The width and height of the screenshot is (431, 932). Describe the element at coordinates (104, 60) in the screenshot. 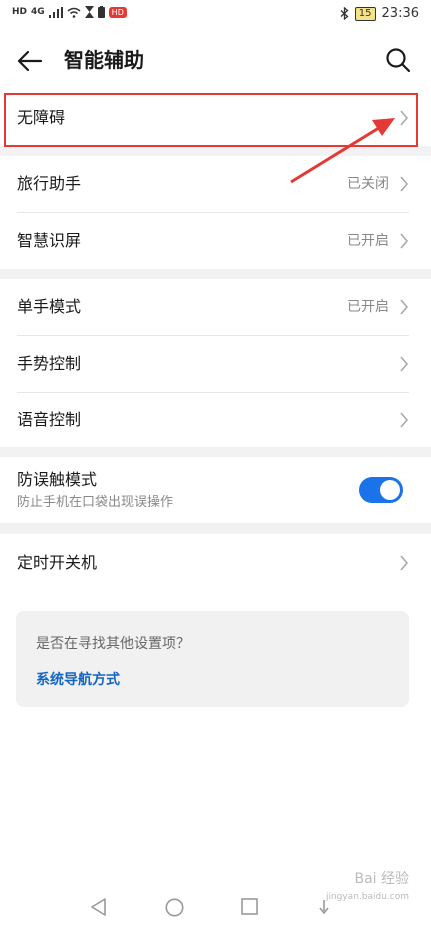

I see `page-title: 智能辅助` at that location.